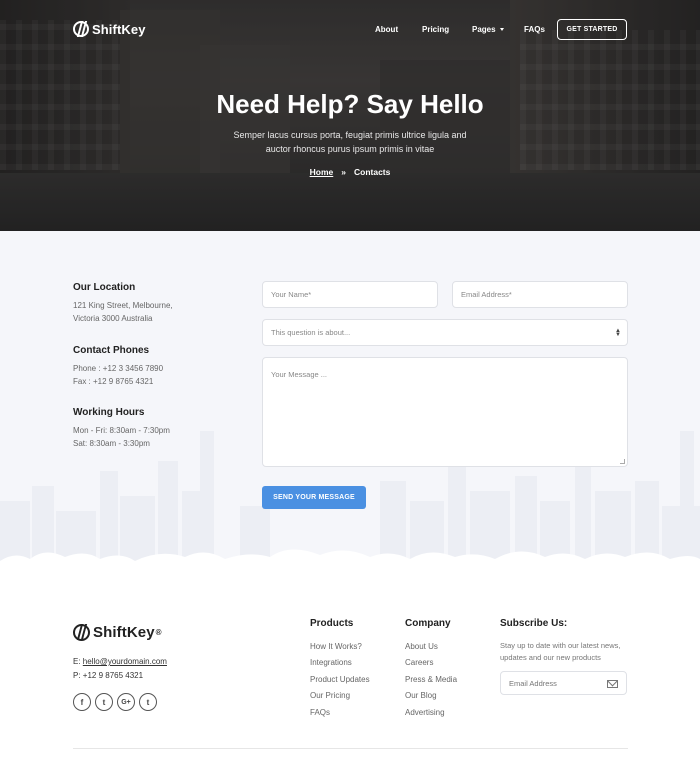 The width and height of the screenshot is (700, 770). Describe the element at coordinates (622, 461) in the screenshot. I see `resize-handle-icon` at that location.